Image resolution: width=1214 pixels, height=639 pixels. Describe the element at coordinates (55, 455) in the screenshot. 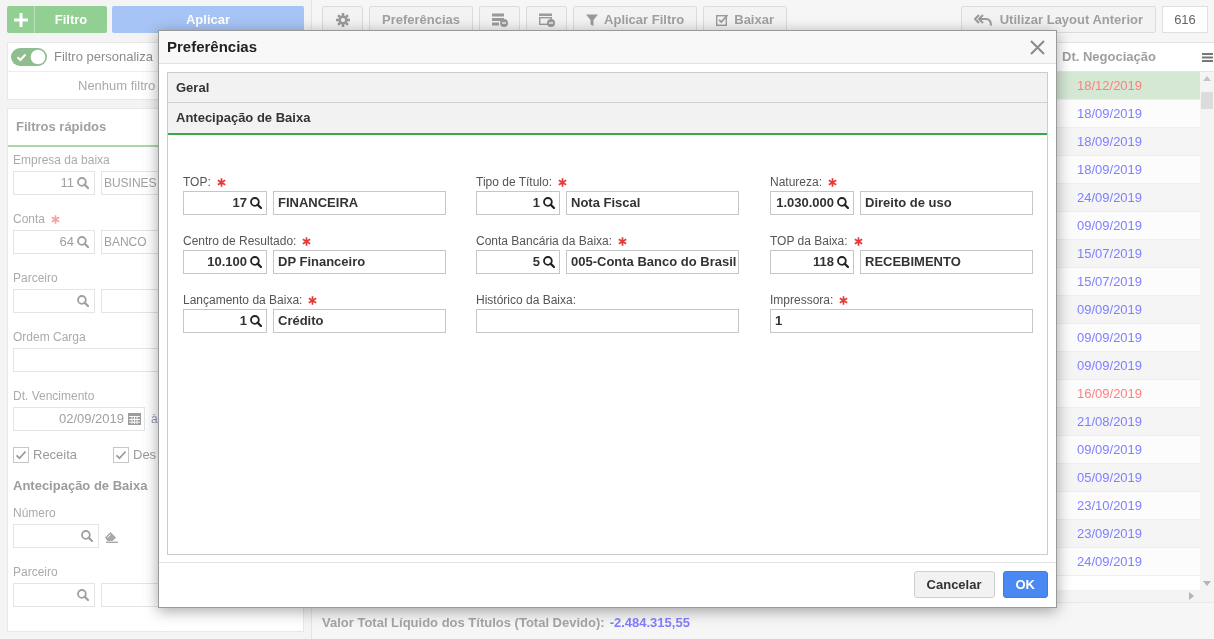

I see `checkbox-label: Receita` at that location.